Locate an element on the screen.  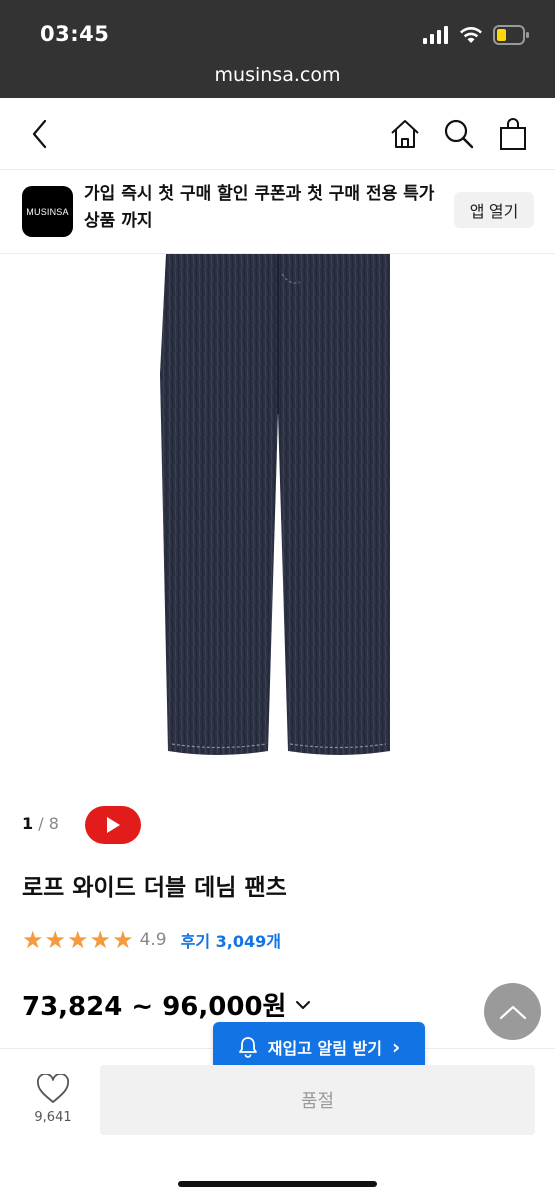
image-total: / 8 is located at coordinates (48, 823).